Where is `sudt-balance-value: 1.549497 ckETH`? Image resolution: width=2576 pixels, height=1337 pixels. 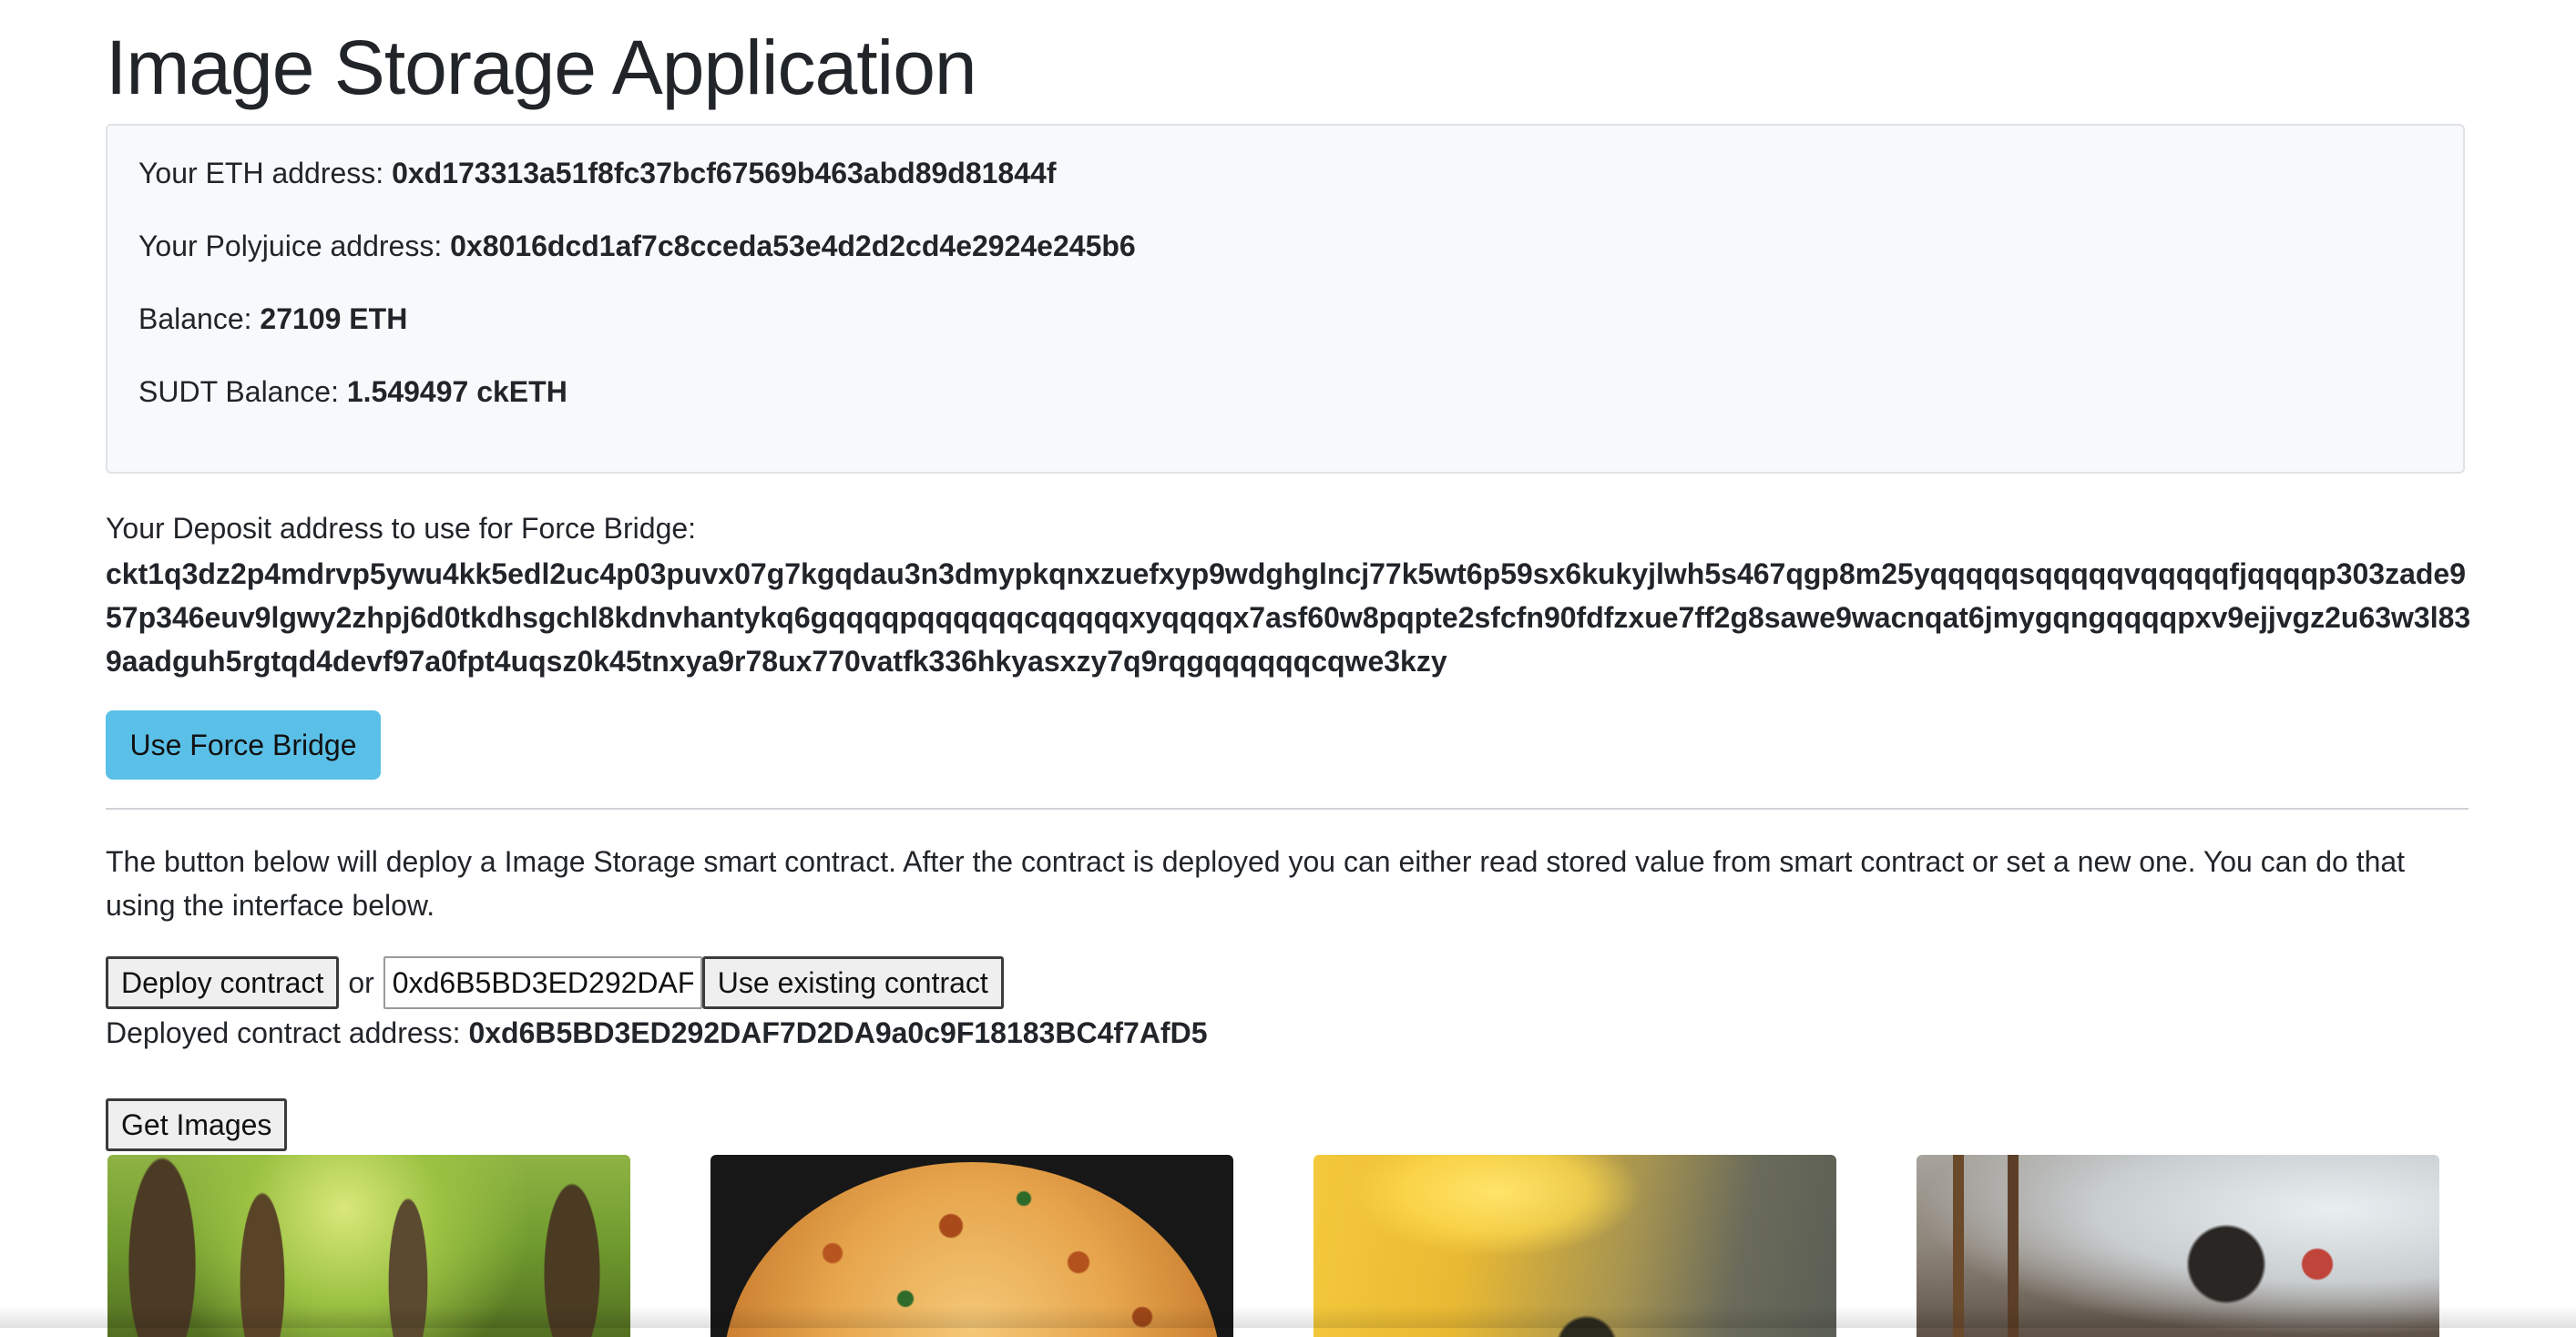
sudt-balance-value: 1.549497 ckETH is located at coordinates (456, 391).